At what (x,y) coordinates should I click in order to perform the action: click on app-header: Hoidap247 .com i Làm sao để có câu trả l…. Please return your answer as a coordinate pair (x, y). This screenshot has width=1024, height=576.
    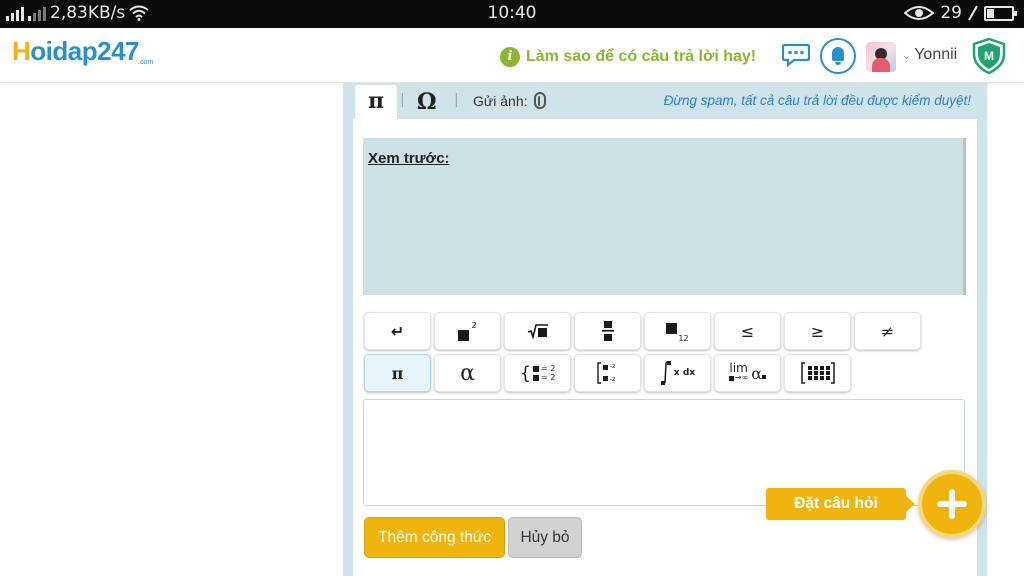
    Looking at the image, I should click on (512, 55).